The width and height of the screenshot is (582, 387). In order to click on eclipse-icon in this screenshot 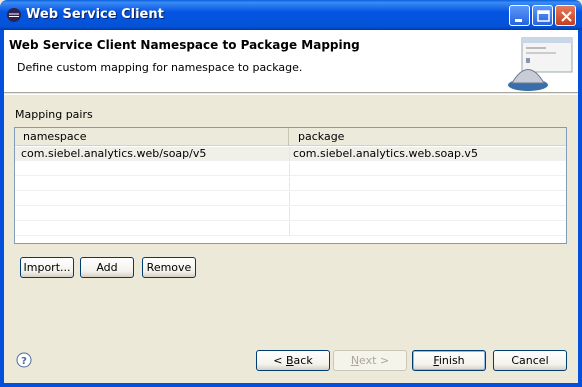, I will do `click(14, 15)`.